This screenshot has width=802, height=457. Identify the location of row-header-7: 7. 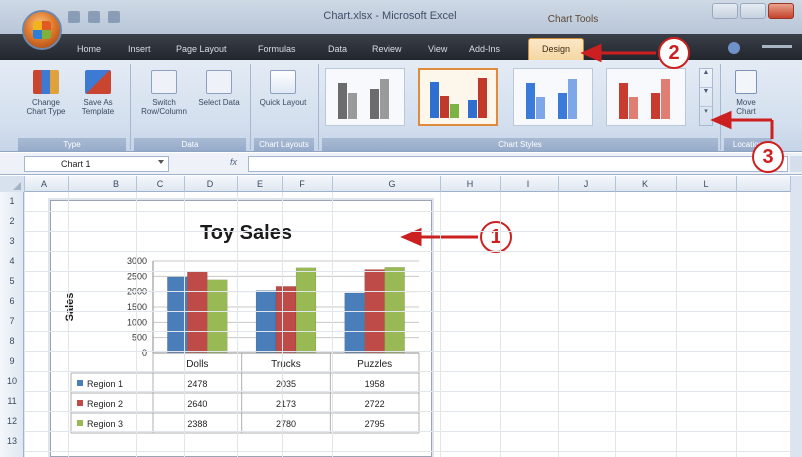
(12, 321).